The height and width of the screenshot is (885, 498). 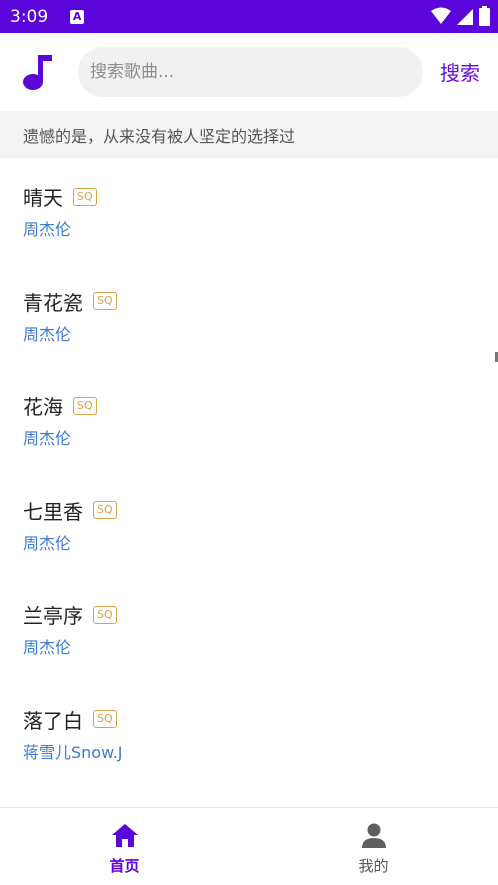 I want to click on song-item: 花海 SQ 周杰伦, so click(x=249, y=419).